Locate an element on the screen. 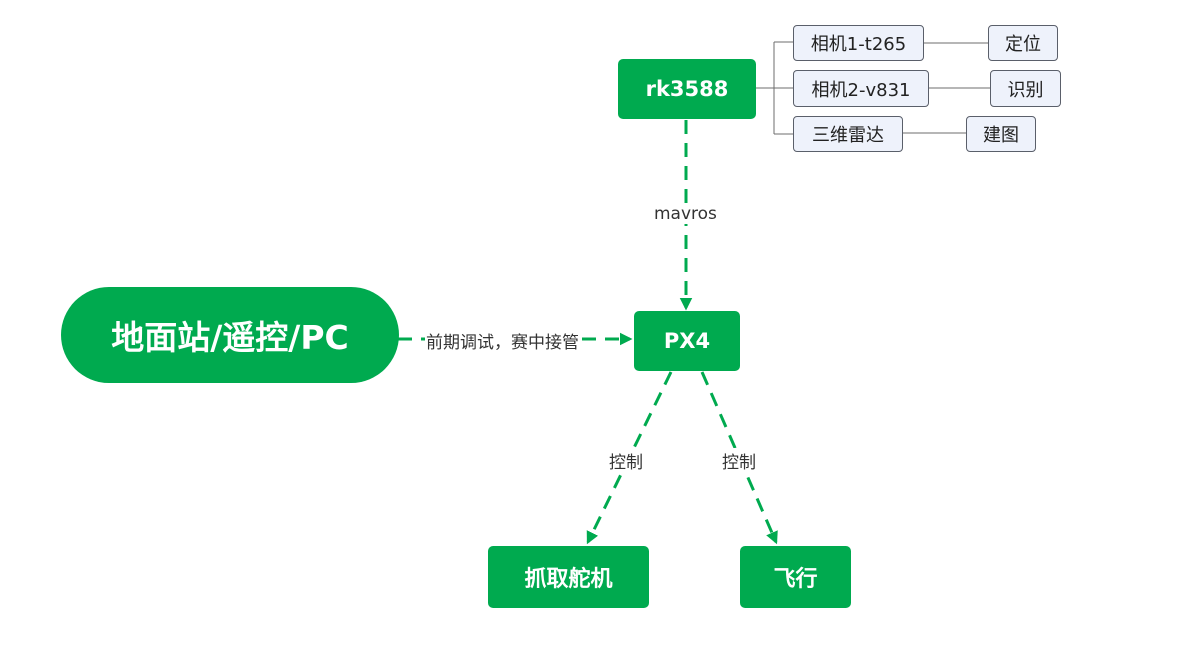  node-ground-station: 地面站/遥控/PC is located at coordinates (230, 335).